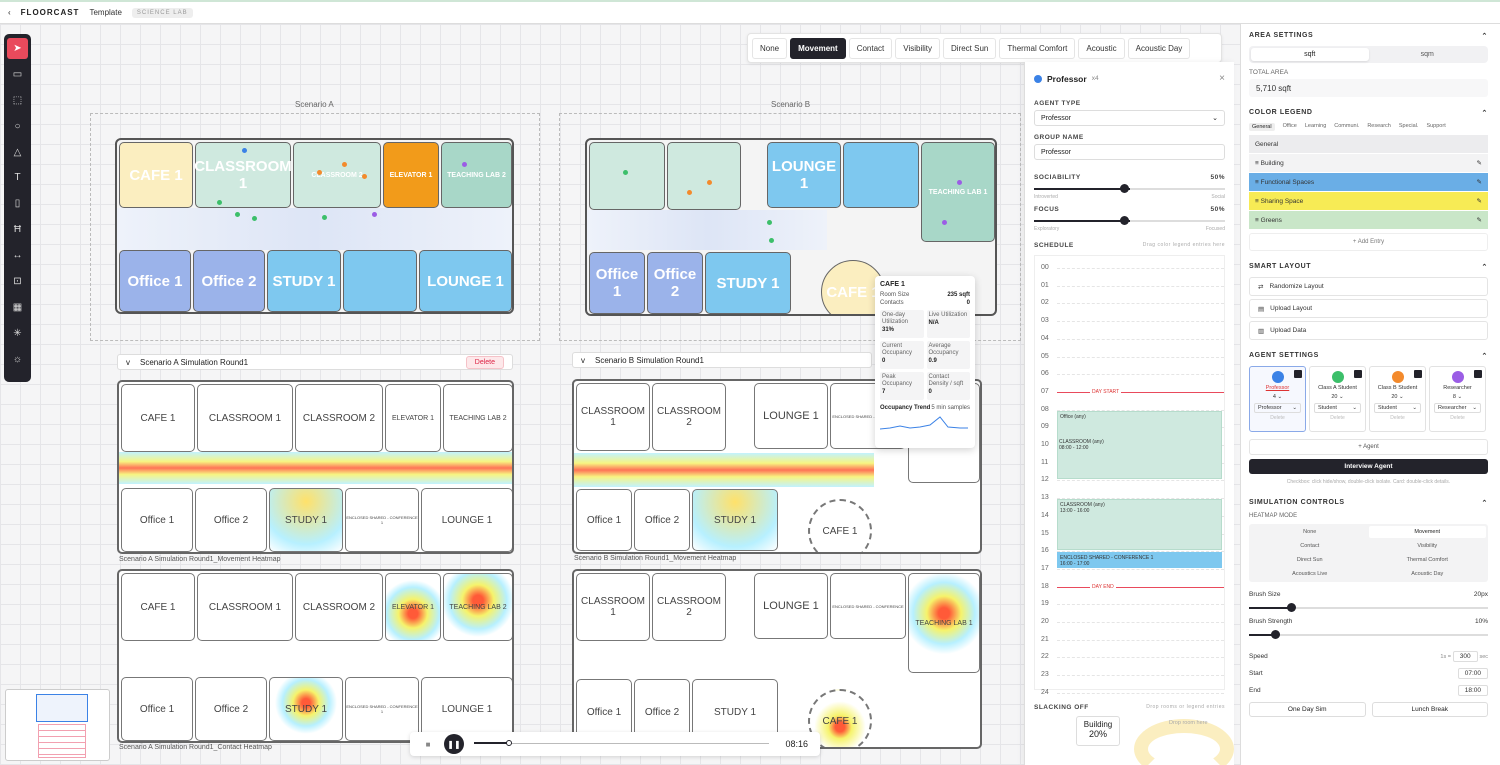 The image size is (1500, 765). Describe the element at coordinates (1368, 447) in the screenshot. I see `add-agent-button: + Agent` at that location.